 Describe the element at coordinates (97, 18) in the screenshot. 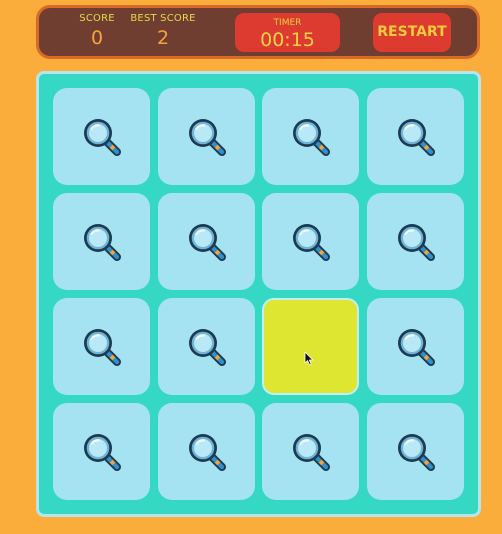

I see `score-label: SCORE` at that location.